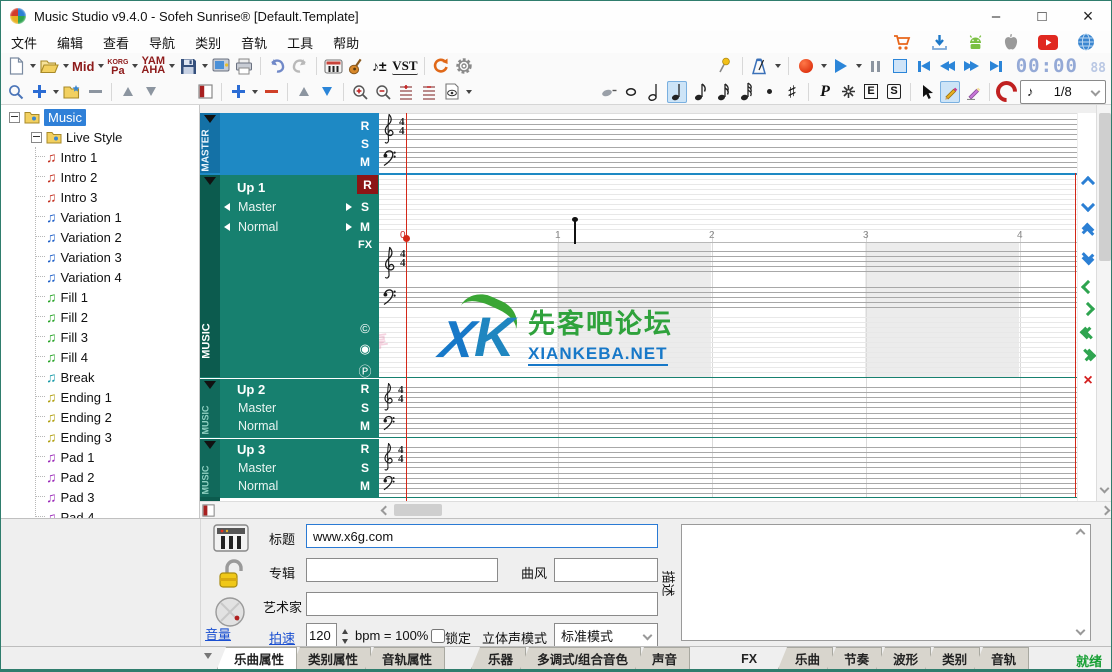  I want to click on spin-down-icon, so click(344, 641).